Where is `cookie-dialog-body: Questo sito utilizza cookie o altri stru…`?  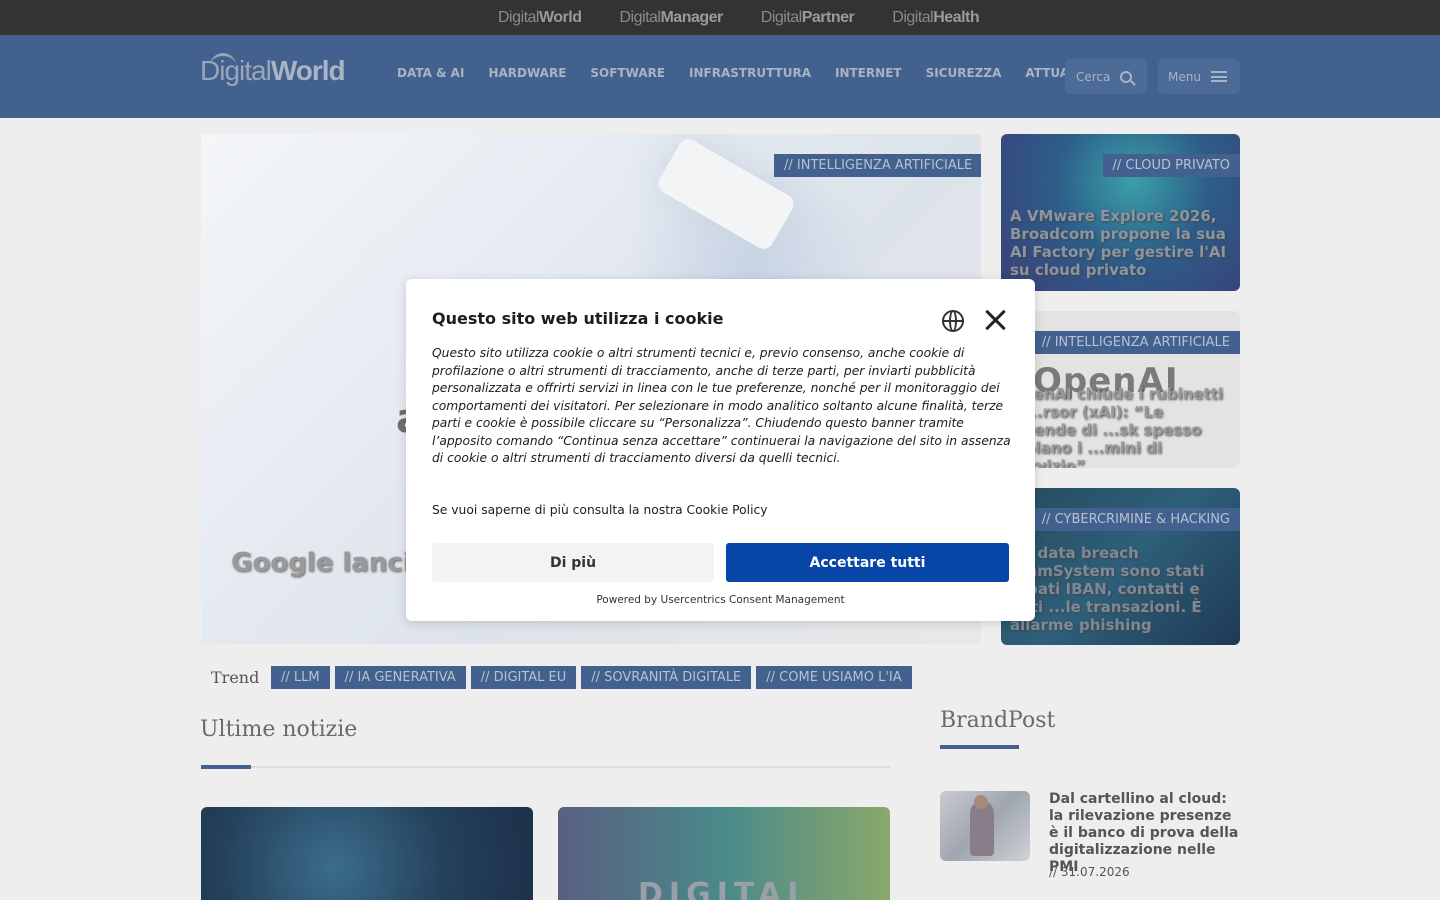 cookie-dialog-body: Questo sito utilizza cookie o altri stru… is located at coordinates (721, 405).